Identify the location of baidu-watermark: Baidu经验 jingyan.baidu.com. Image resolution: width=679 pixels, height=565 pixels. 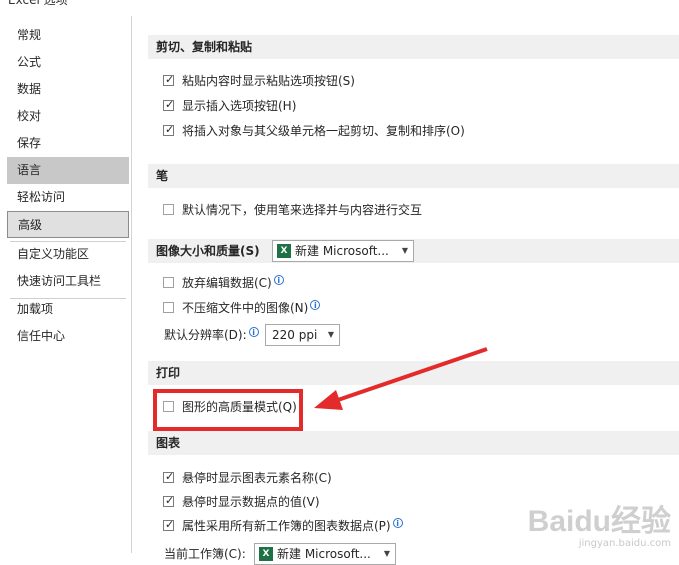
(599, 527).